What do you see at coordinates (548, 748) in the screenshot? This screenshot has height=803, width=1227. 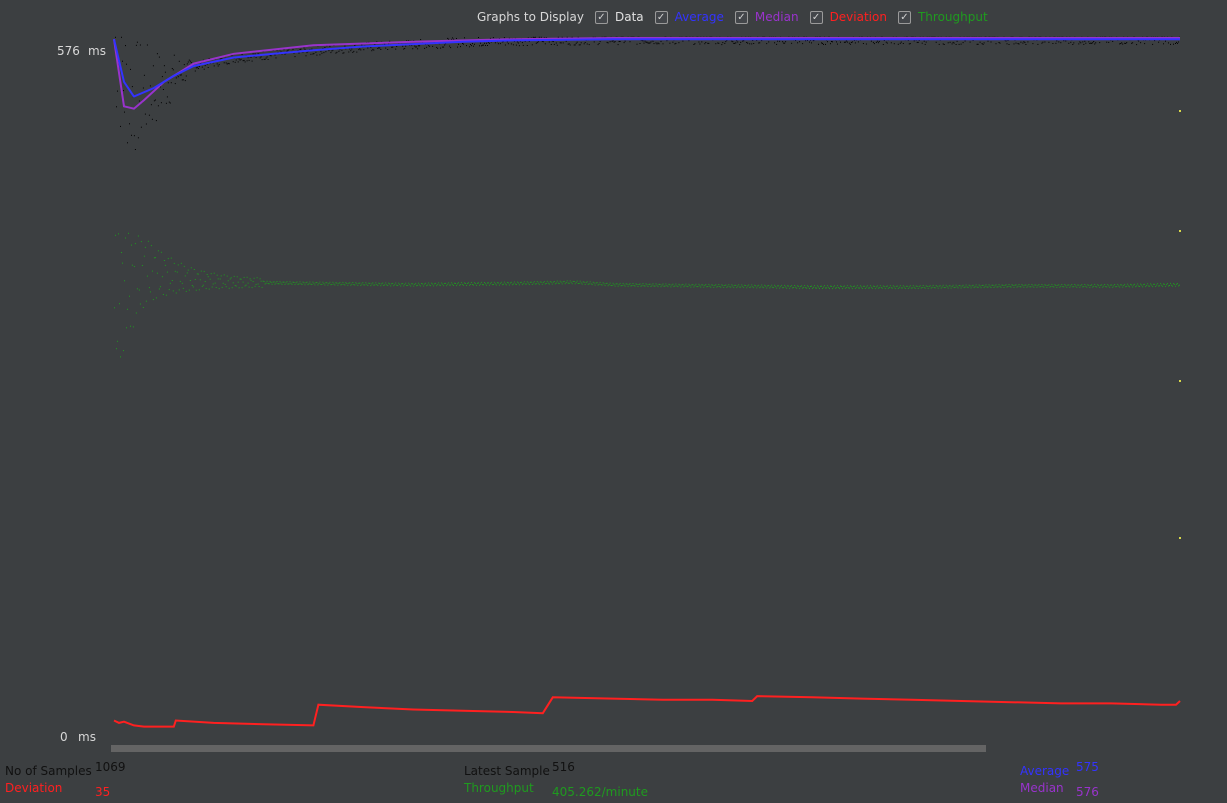 I see `graph-horizontal-scrollbar` at bounding box center [548, 748].